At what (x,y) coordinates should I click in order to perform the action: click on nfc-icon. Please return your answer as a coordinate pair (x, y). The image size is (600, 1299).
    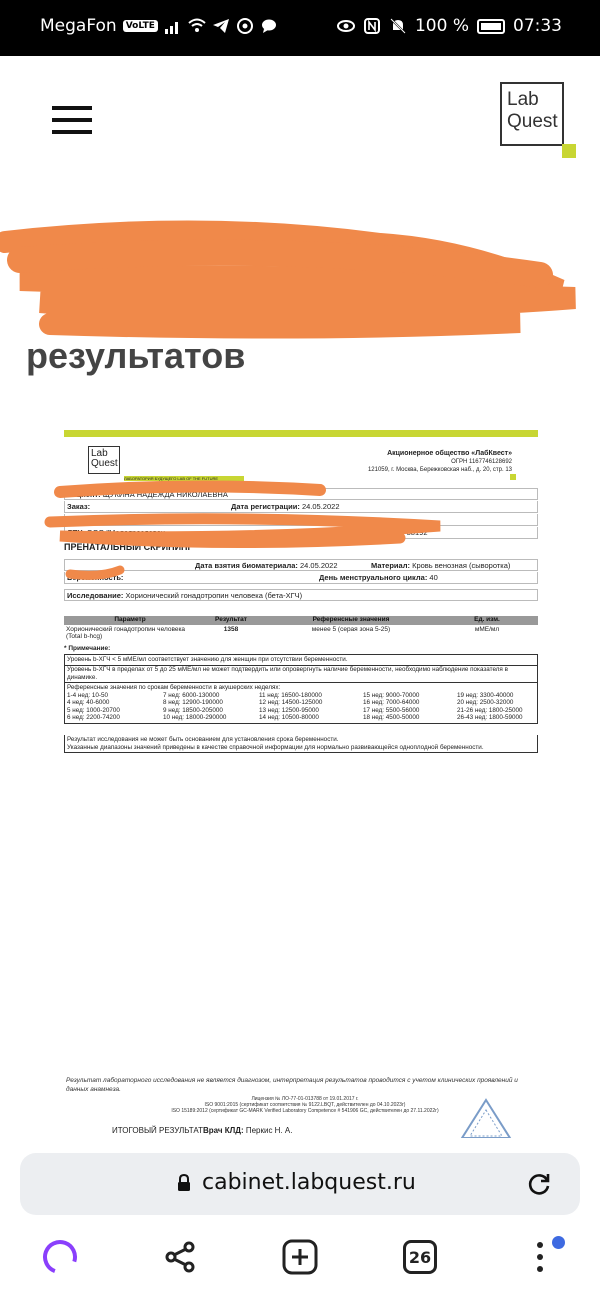
    Looking at the image, I should click on (371, 26).